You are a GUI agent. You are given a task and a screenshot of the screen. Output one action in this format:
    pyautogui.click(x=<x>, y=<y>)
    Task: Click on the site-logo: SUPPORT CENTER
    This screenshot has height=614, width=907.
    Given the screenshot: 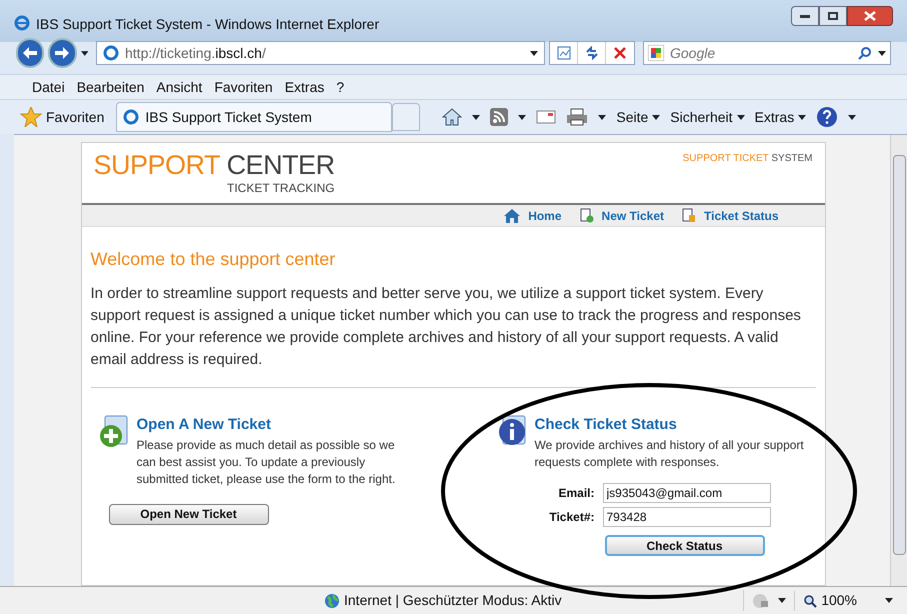 What is the action you would take?
    pyautogui.click(x=214, y=165)
    